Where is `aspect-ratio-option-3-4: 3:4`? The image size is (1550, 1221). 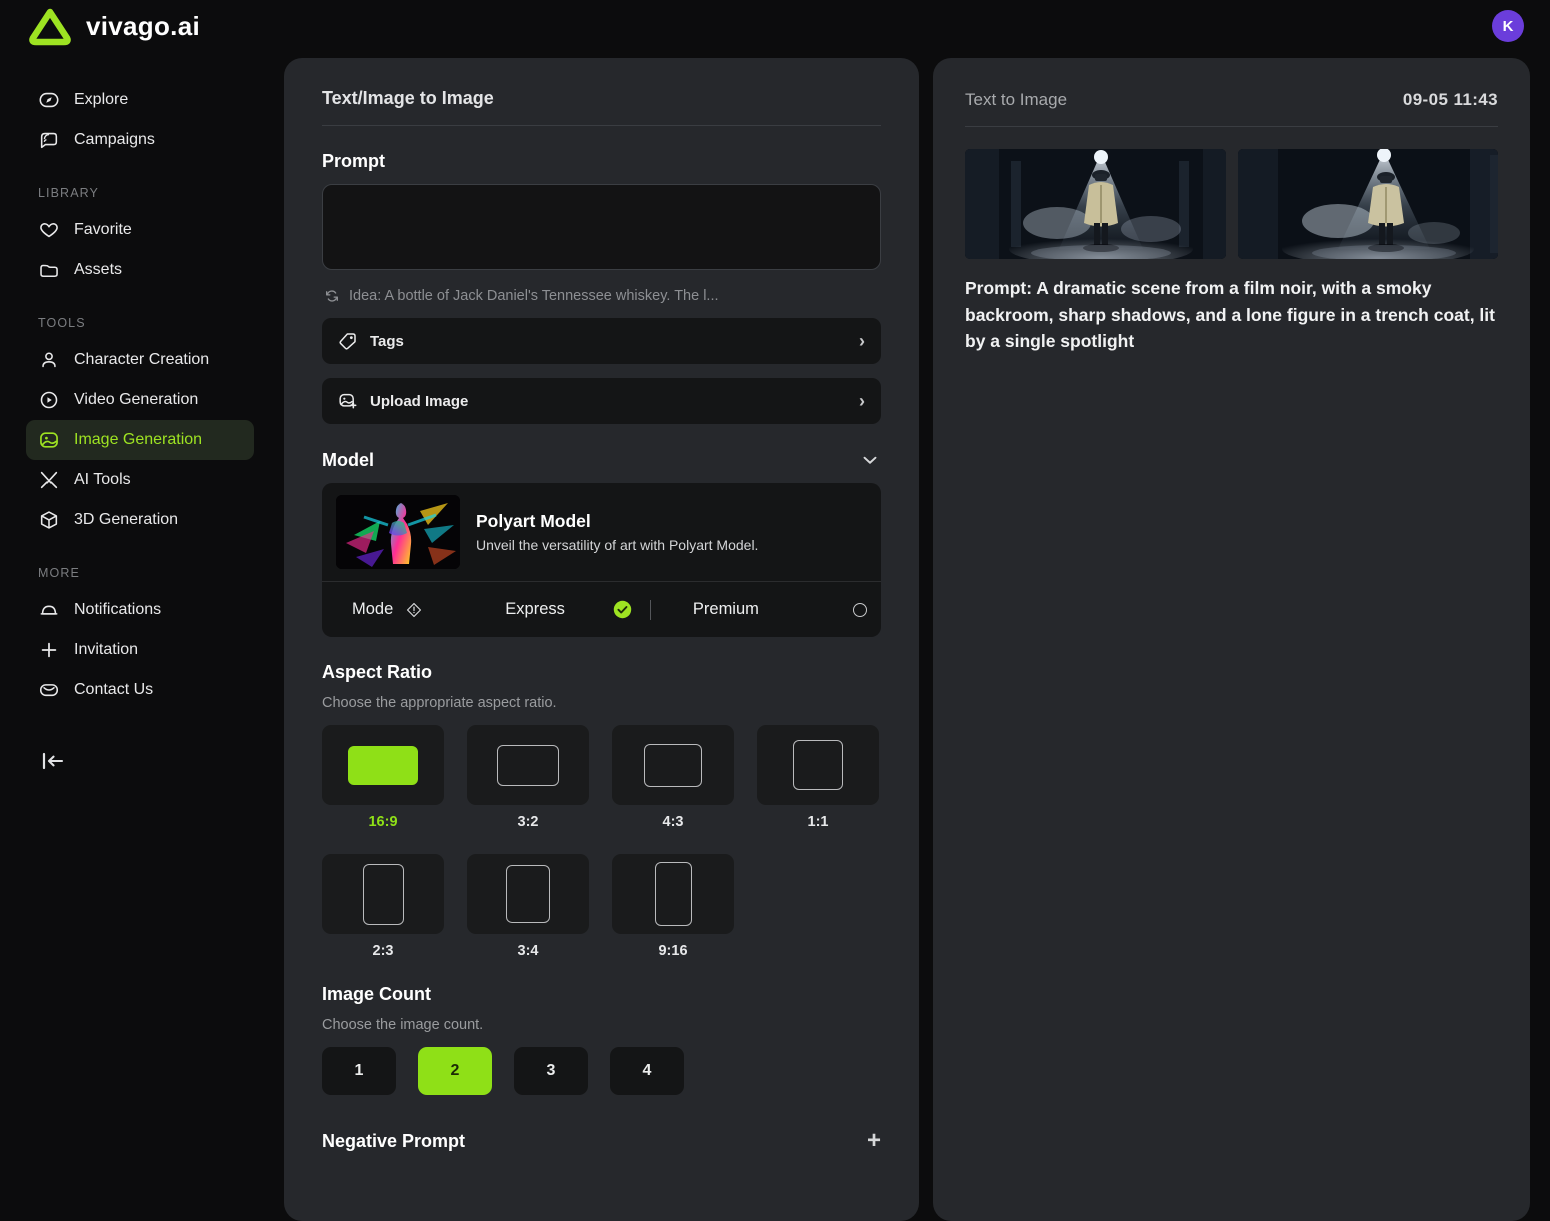
aspect-ratio-option-3-4: 3:4 is located at coordinates (528, 906).